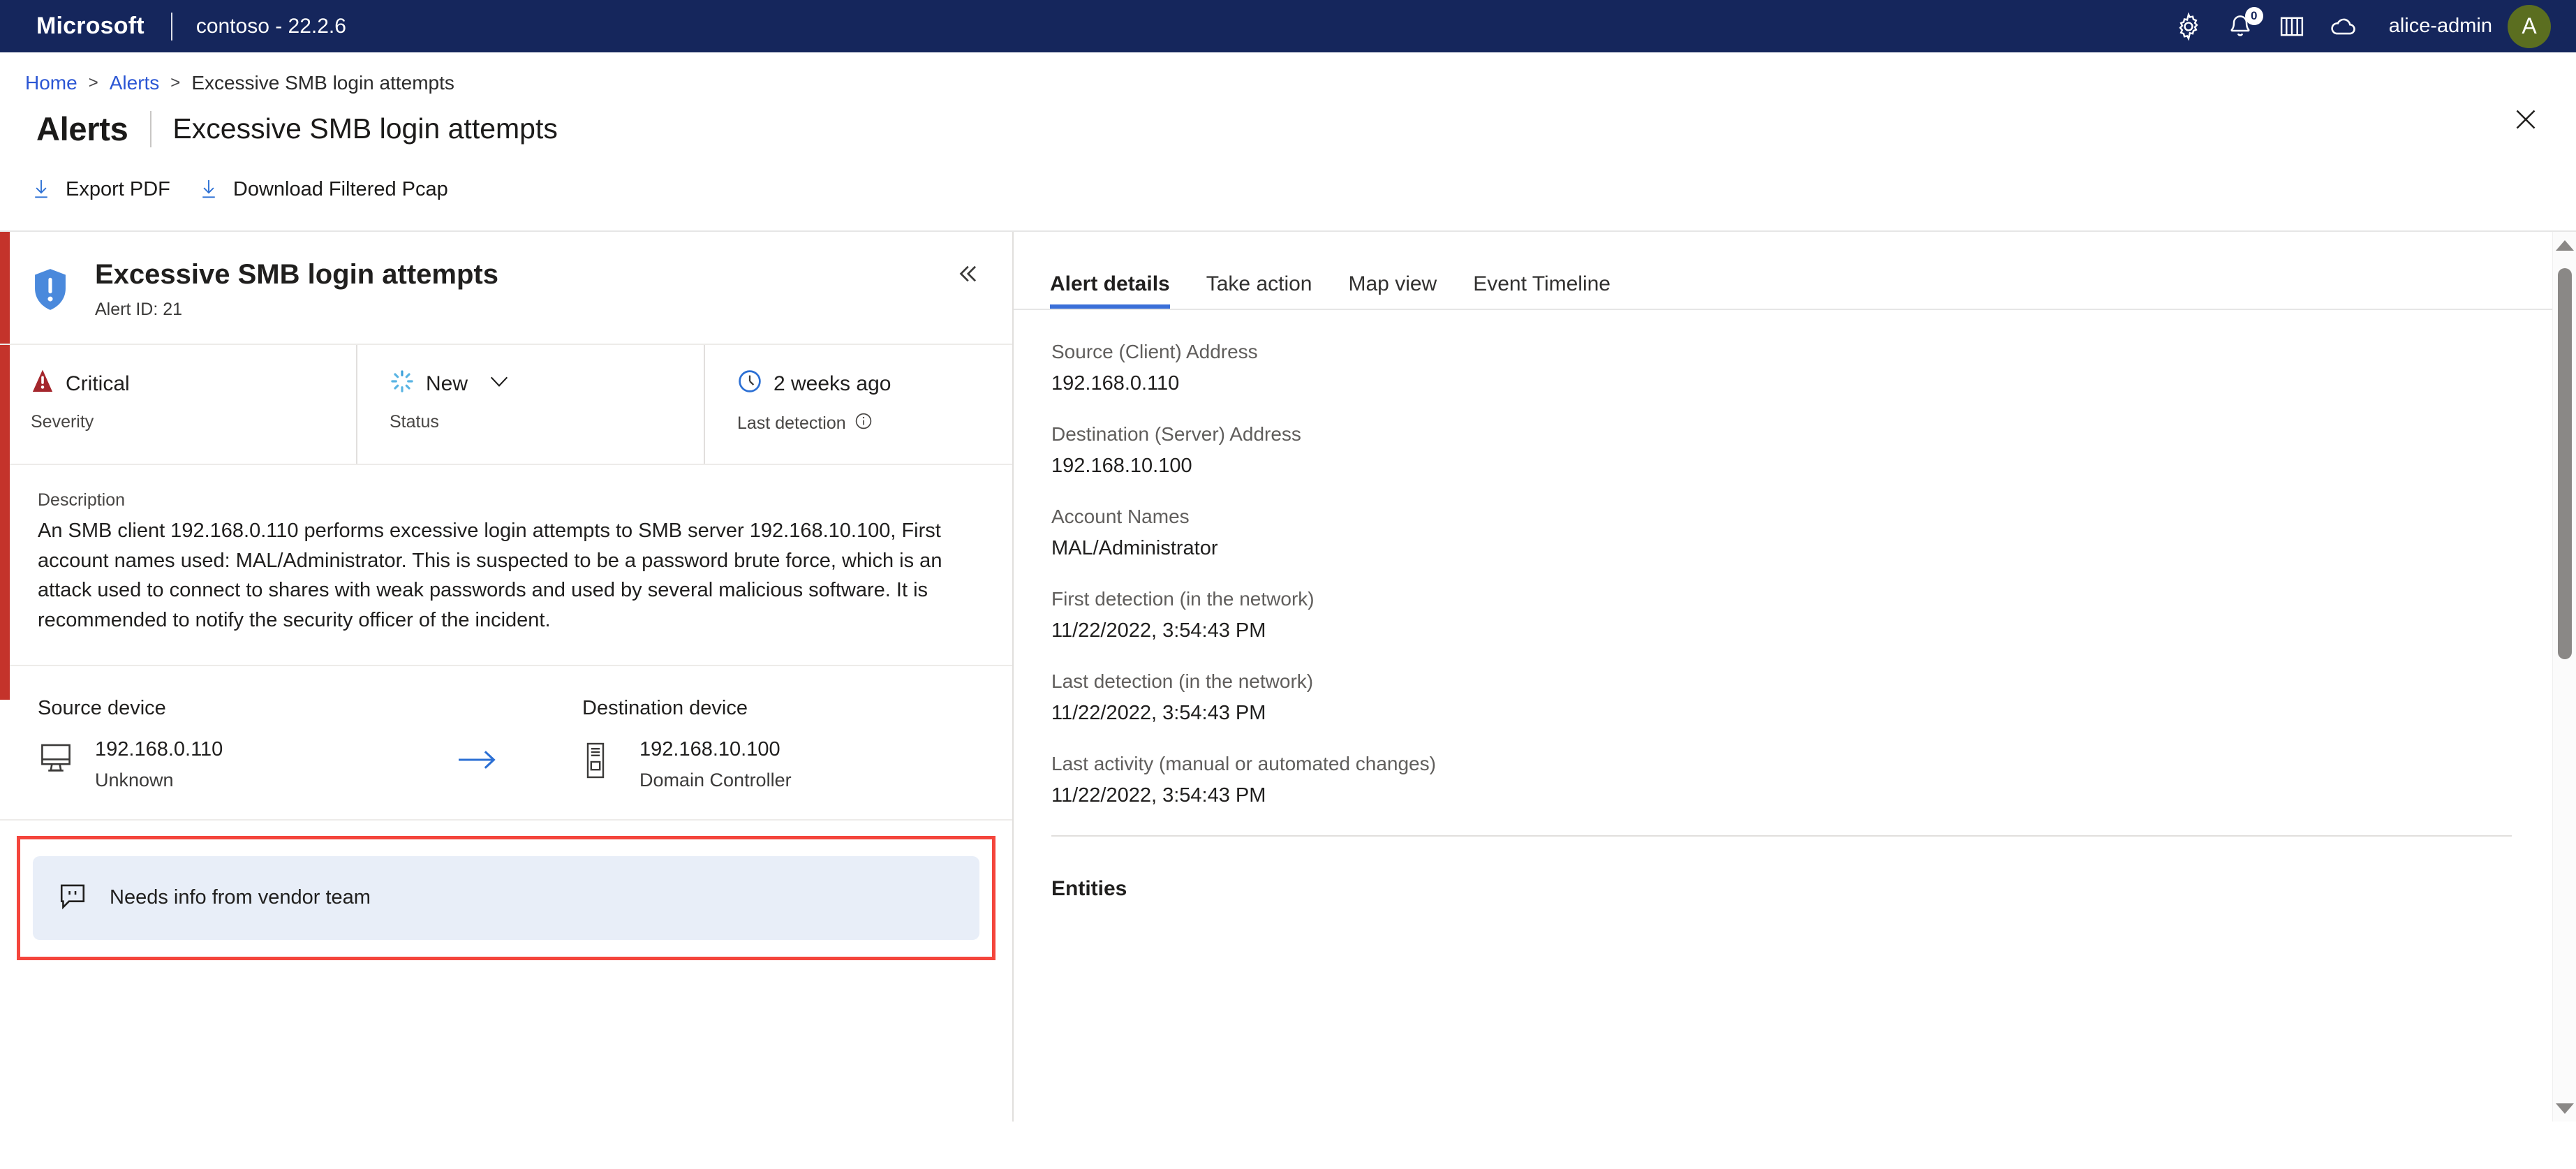 Image resolution: width=2576 pixels, height=1169 pixels. I want to click on triangle-down-icon, so click(2565, 1108).